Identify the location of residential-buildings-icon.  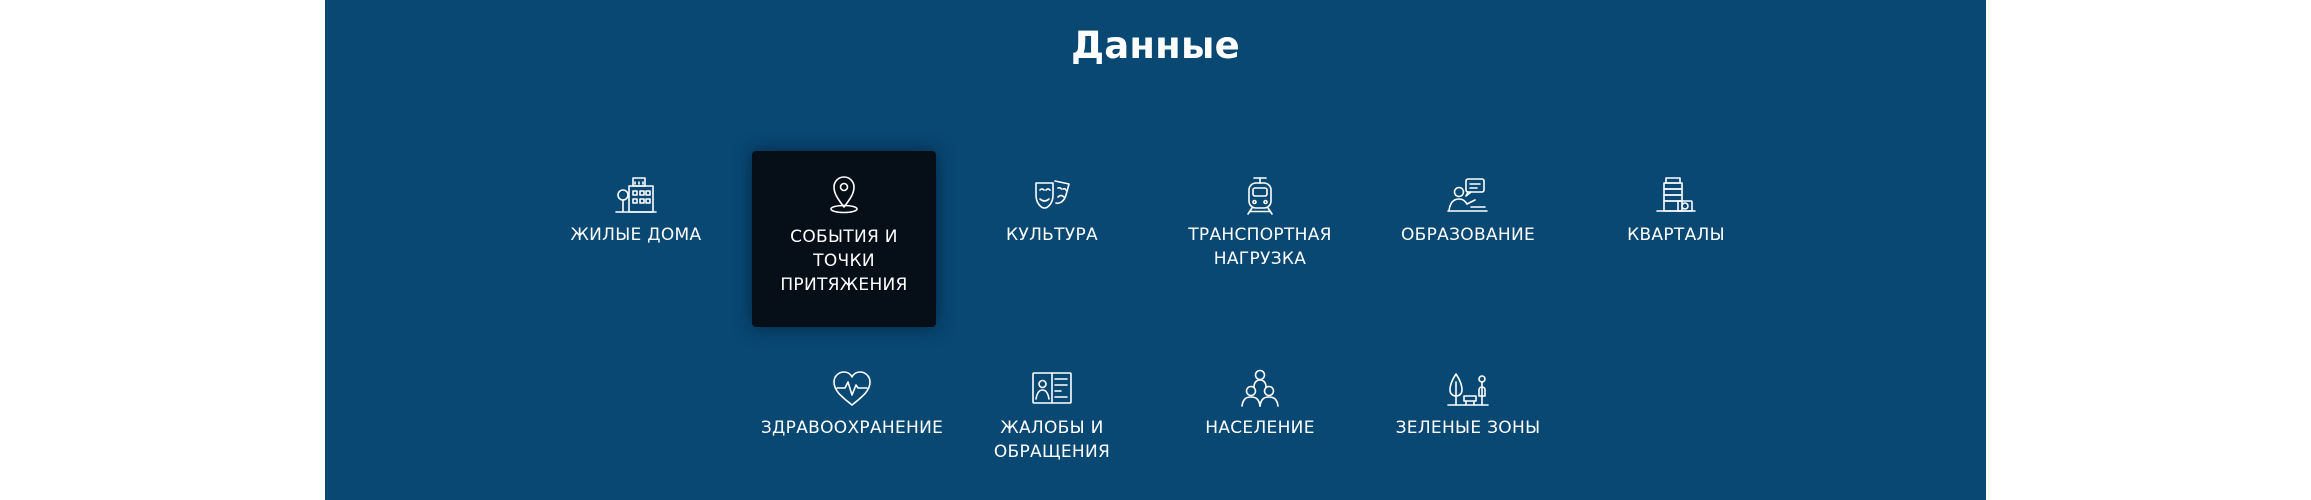
(636, 196).